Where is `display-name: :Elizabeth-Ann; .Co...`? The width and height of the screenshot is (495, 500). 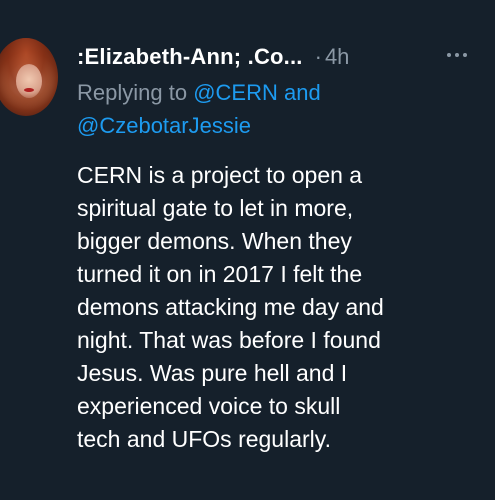
display-name: :Elizabeth-Ann; .Co... is located at coordinates (190, 57).